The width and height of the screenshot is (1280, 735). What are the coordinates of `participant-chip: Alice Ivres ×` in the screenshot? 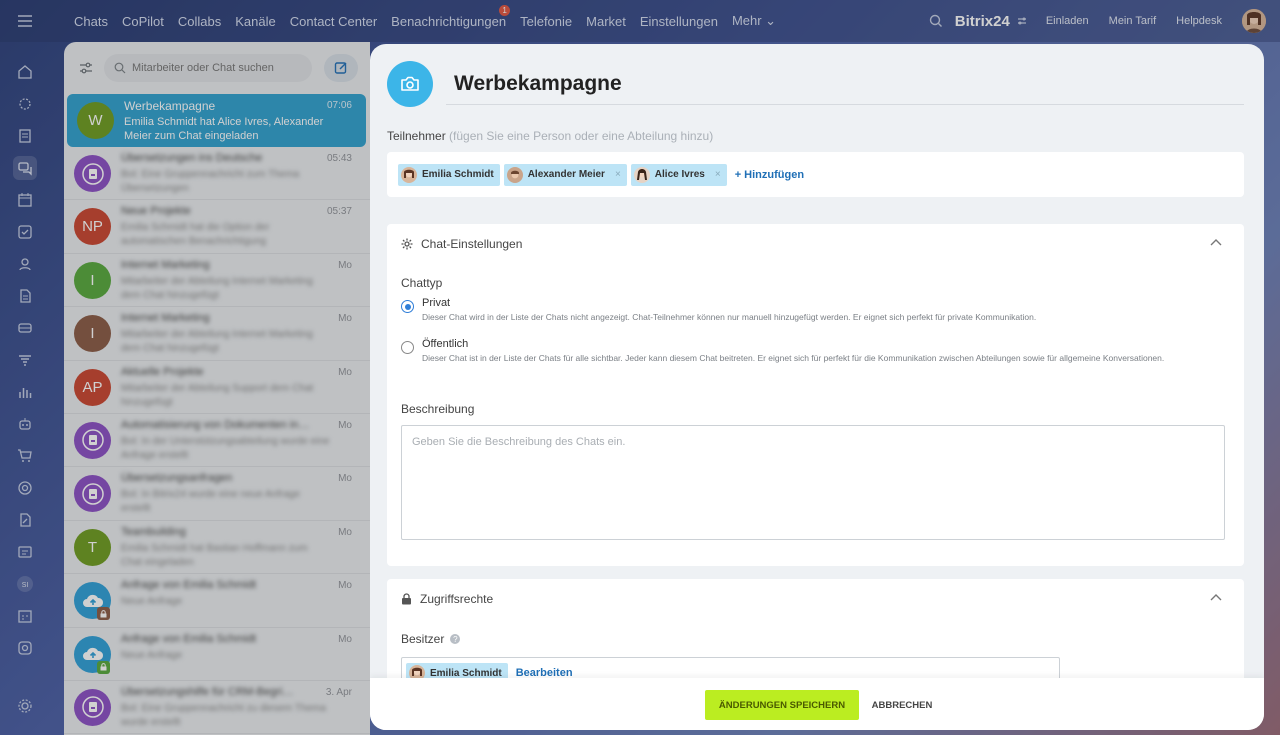 It's located at (678, 174).